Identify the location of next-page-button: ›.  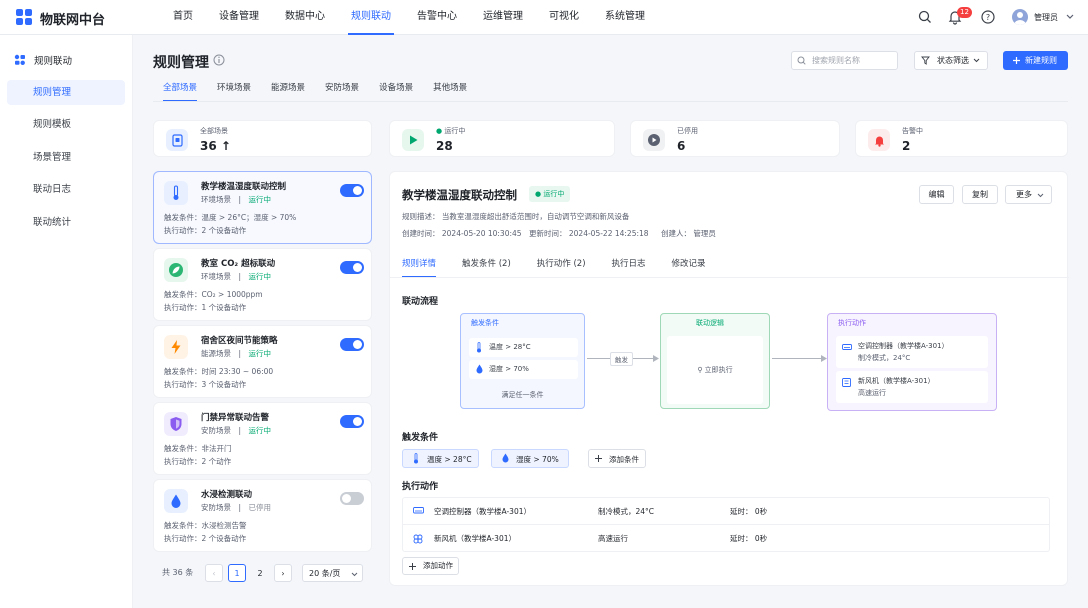
(283, 573).